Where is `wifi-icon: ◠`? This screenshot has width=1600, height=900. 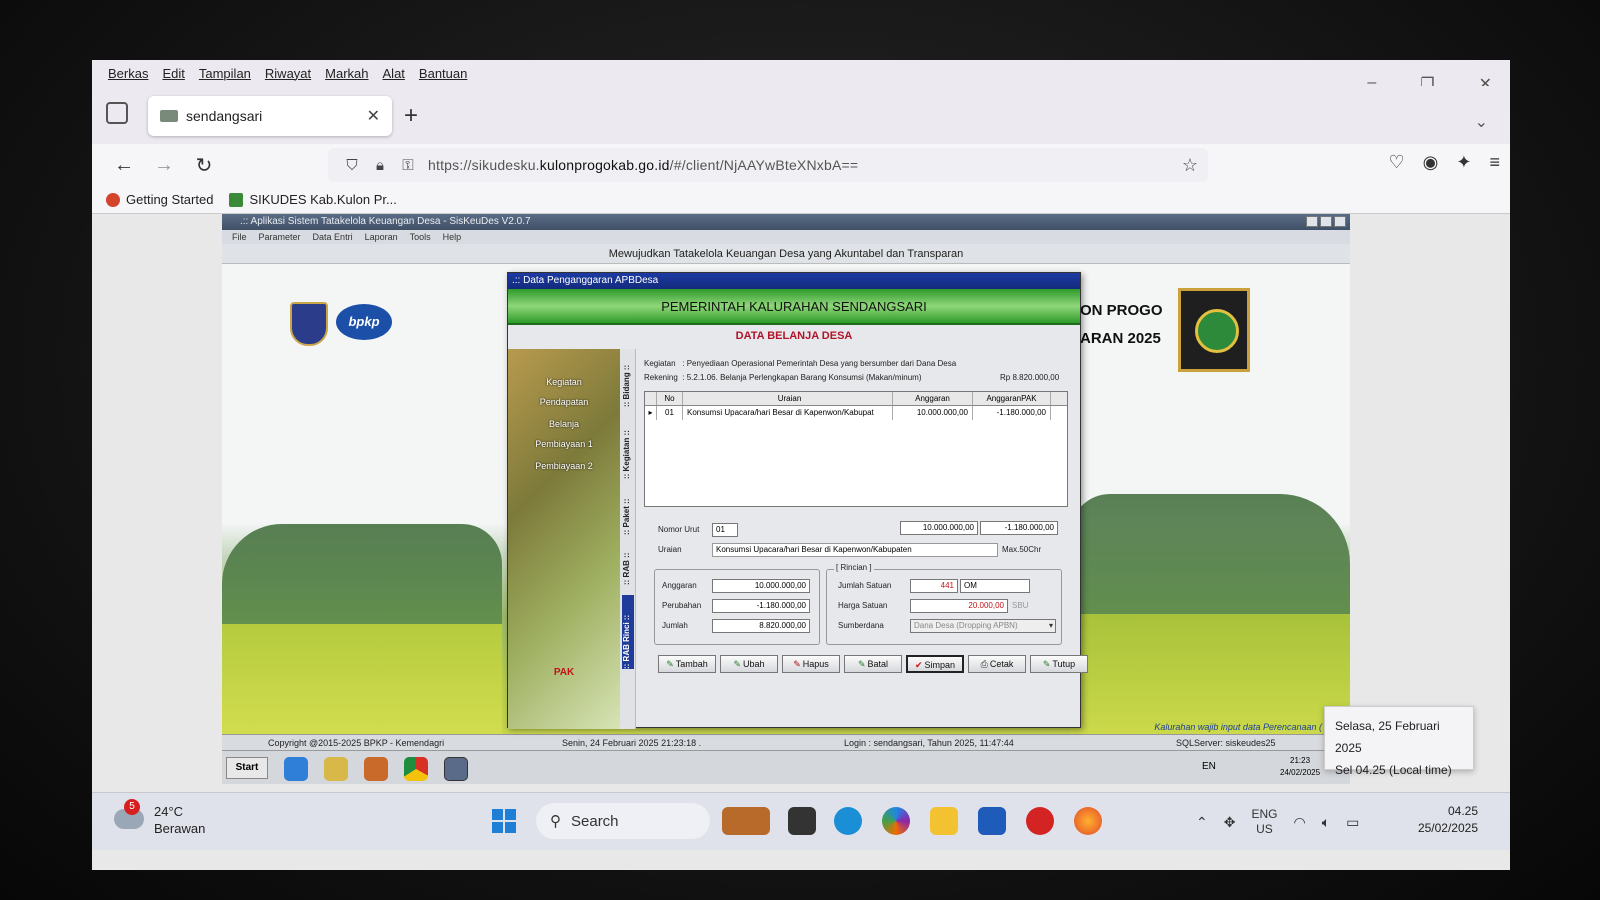 wifi-icon: ◠ is located at coordinates (1299, 822).